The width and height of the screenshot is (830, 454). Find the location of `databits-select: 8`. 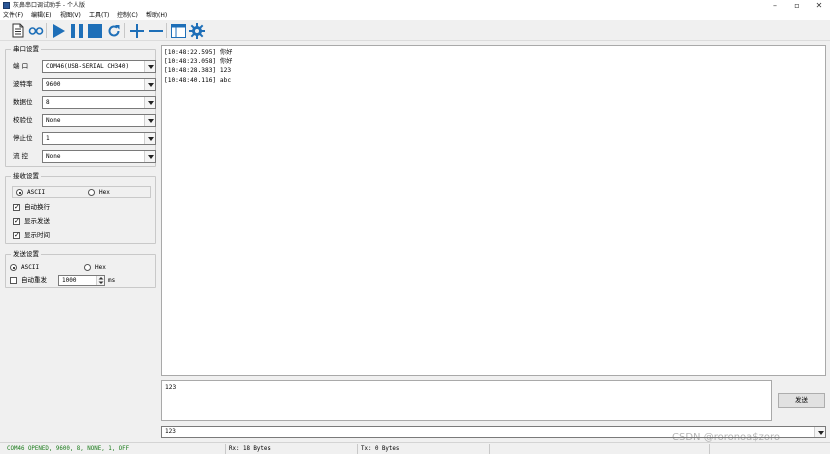

databits-select: 8 is located at coordinates (99, 102).